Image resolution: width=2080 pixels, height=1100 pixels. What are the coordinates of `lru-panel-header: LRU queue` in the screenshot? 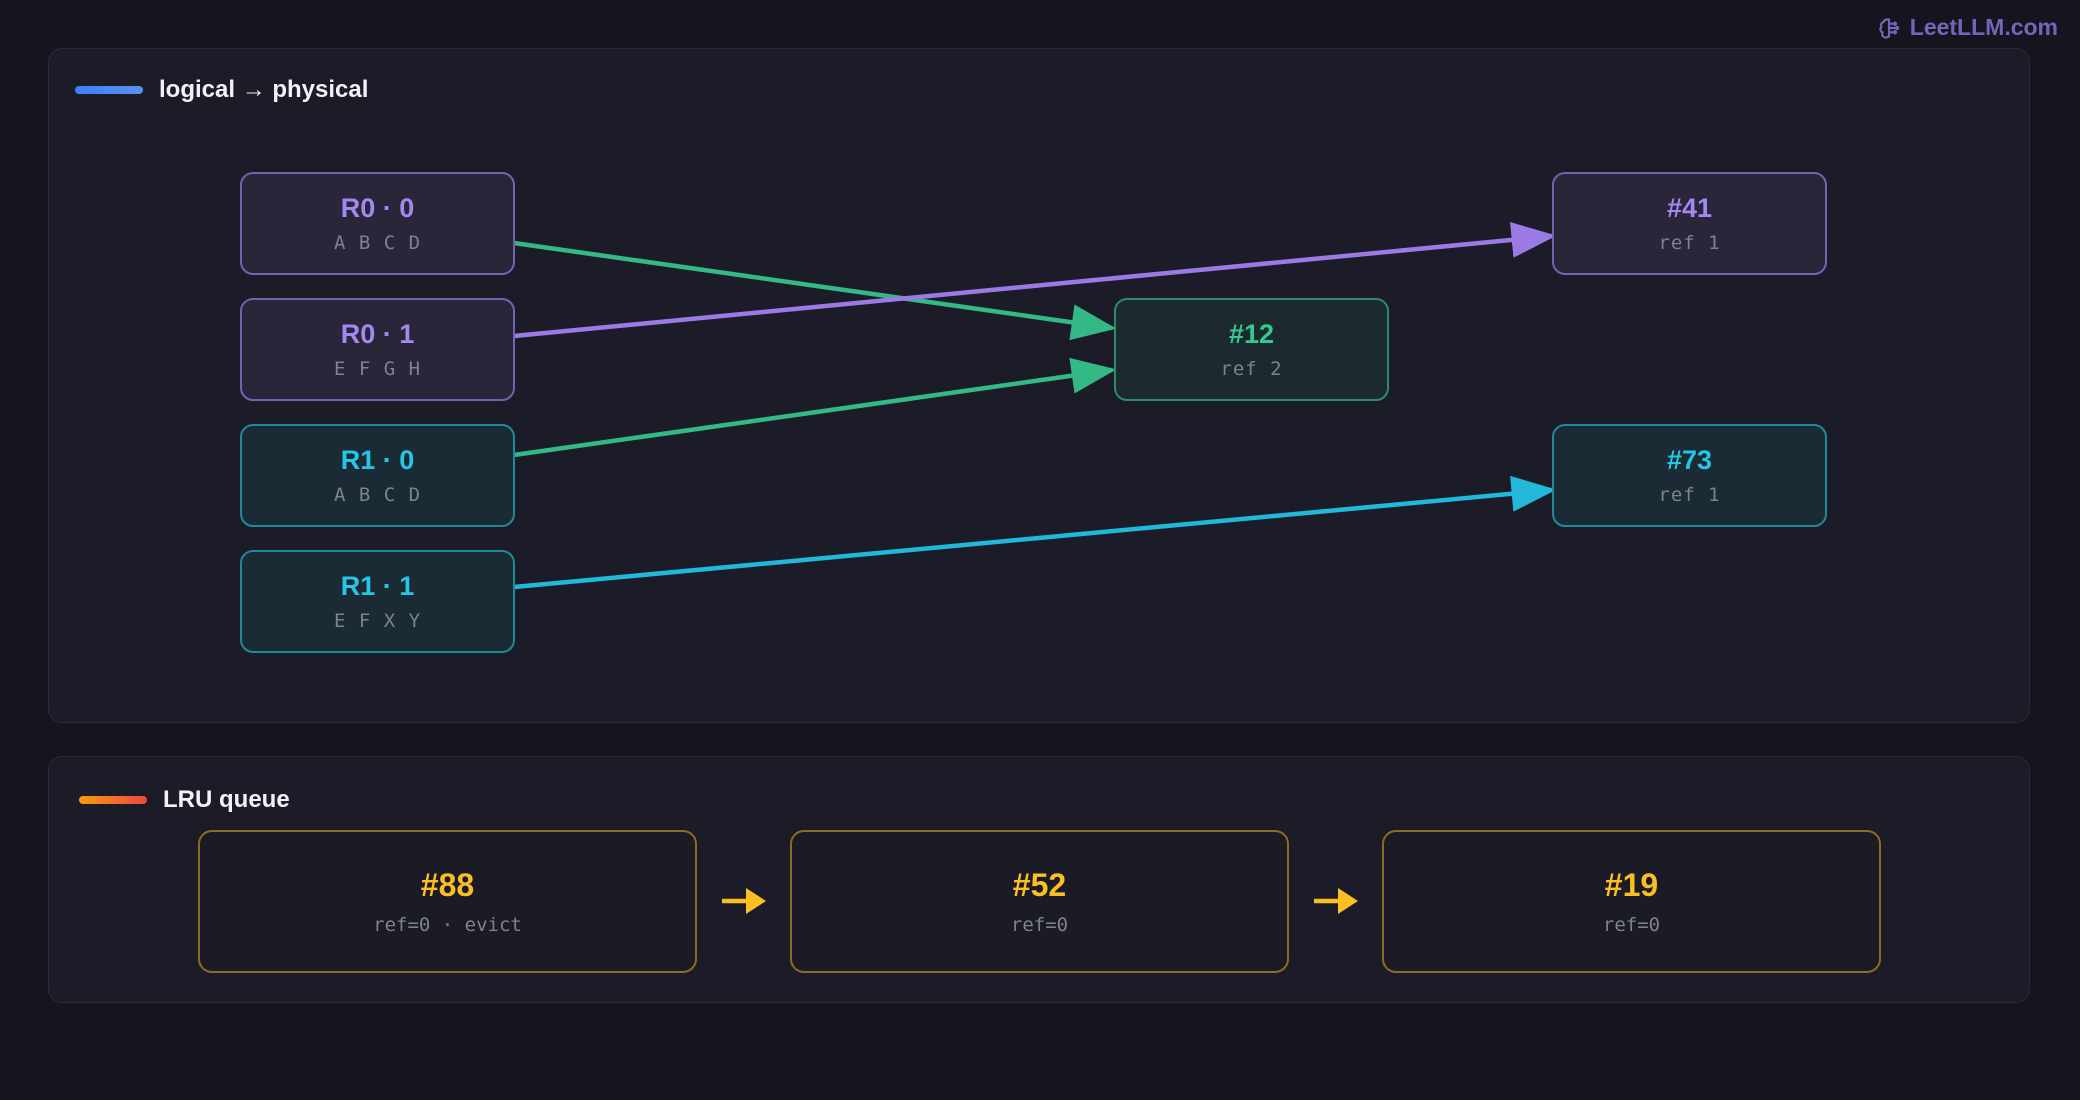 It's located at (184, 800).